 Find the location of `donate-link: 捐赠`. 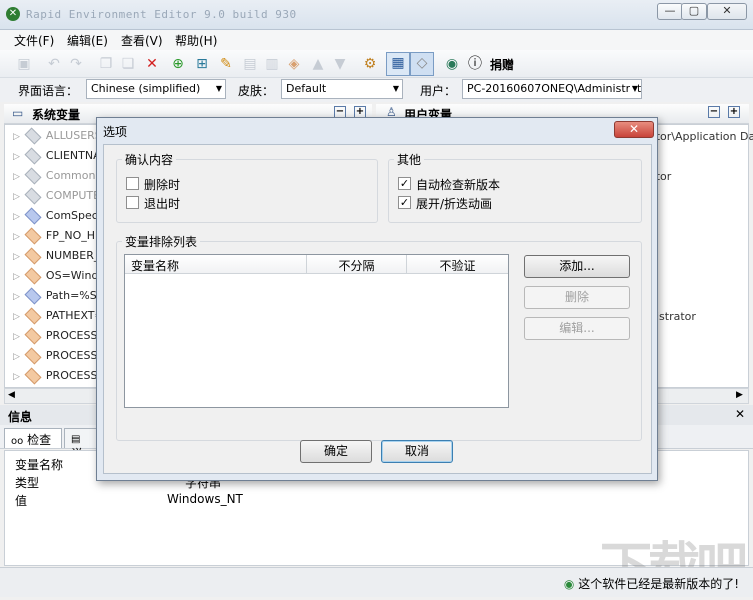

donate-link: 捐赠 is located at coordinates (502, 64).